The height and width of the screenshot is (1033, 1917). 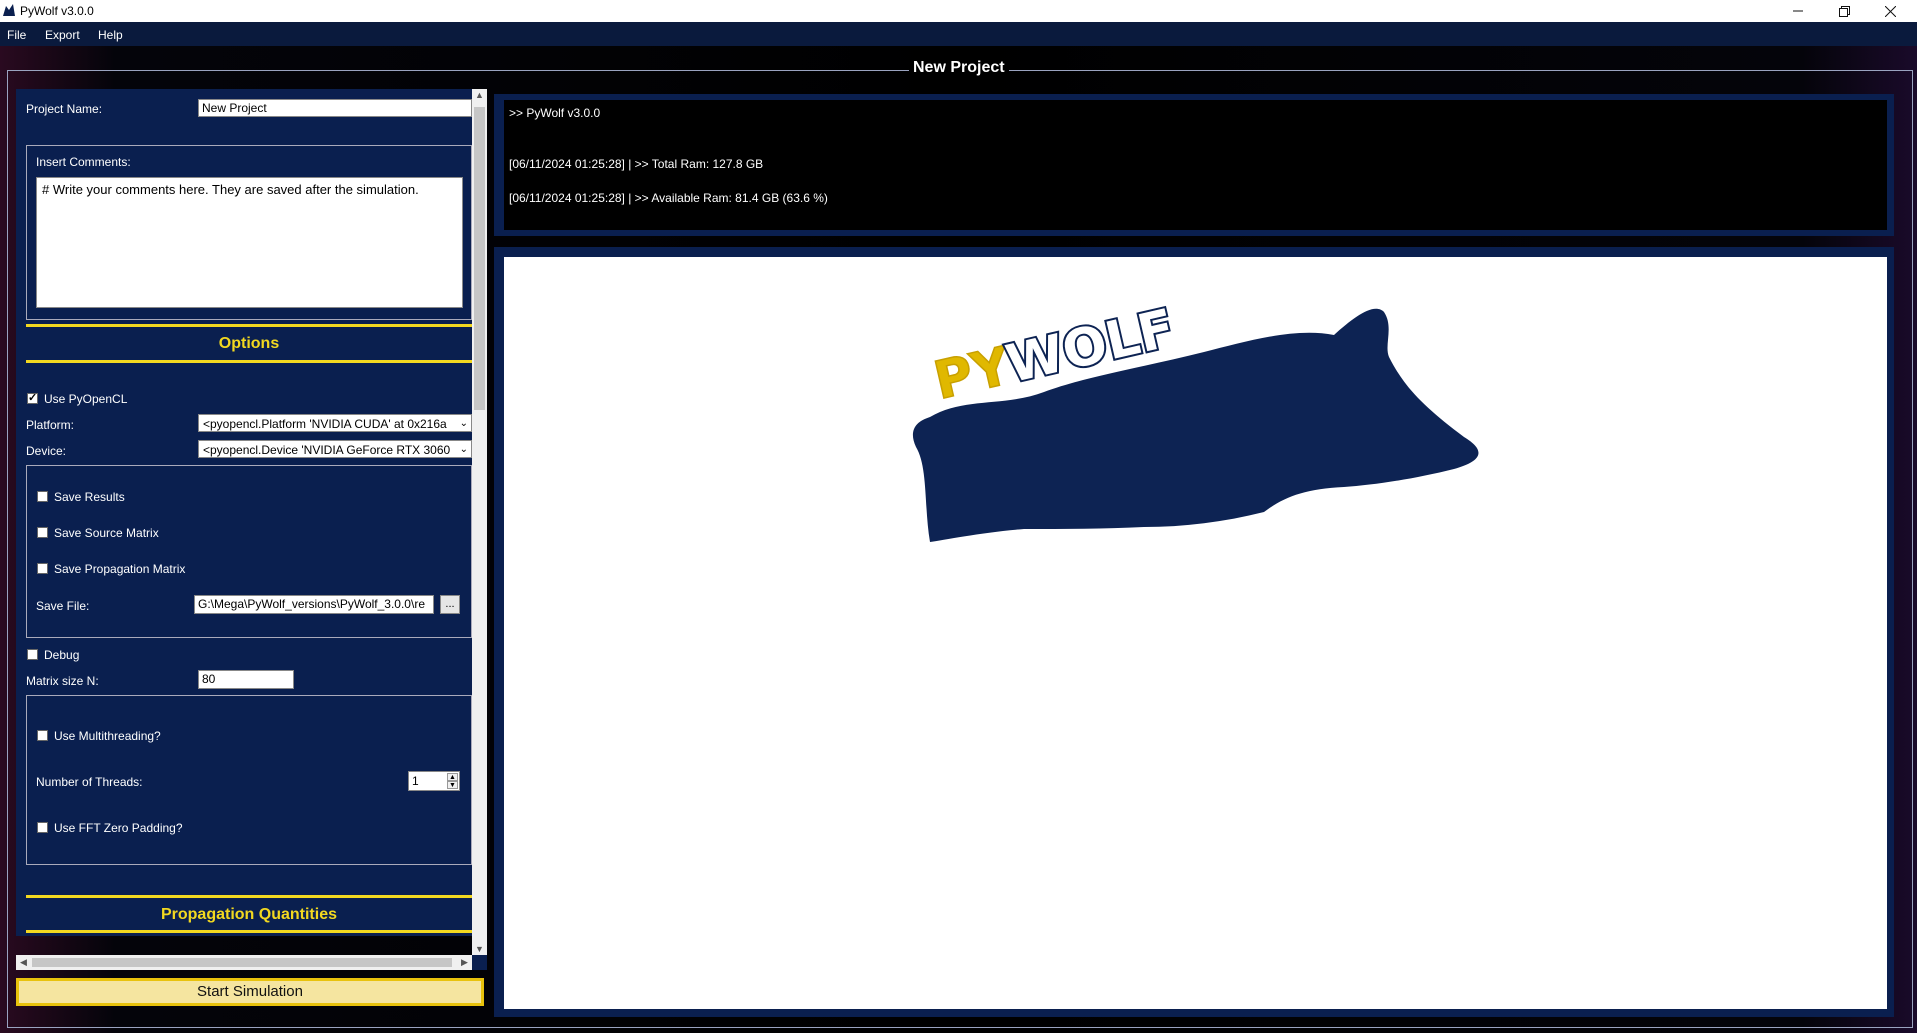 What do you see at coordinates (62, 681) in the screenshot?
I see `matrix-size-label: Matrix size N:` at bounding box center [62, 681].